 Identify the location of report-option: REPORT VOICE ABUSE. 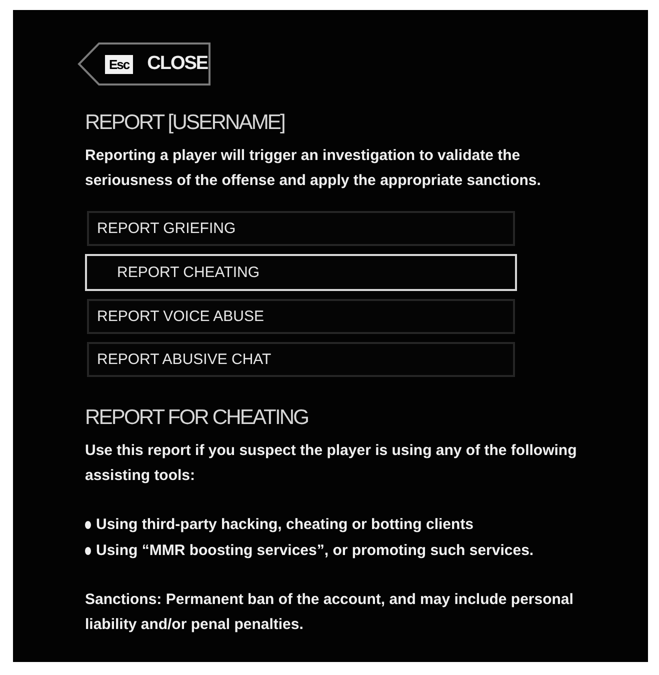
(301, 316).